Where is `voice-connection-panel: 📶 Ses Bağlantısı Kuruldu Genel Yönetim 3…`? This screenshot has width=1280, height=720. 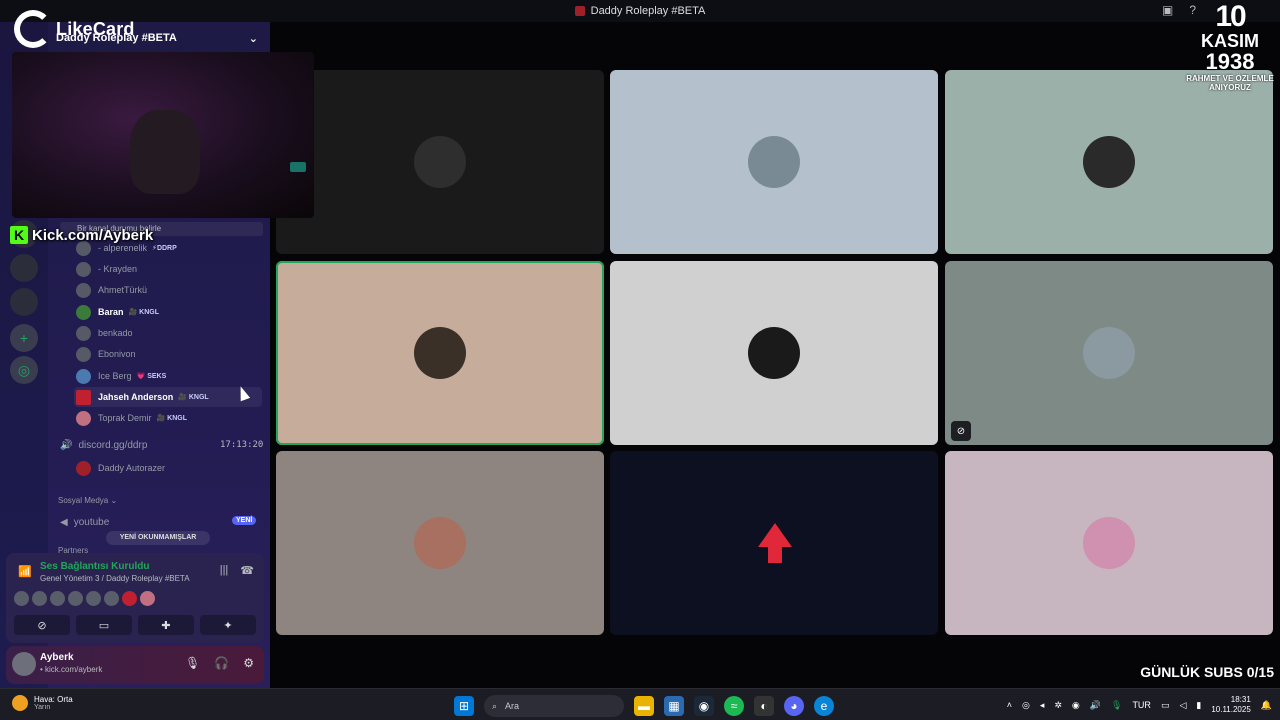
voice-connection-panel: 📶 Ses Bağlantısı Kuruldu Genel Yönetim 3… is located at coordinates (135, 598).